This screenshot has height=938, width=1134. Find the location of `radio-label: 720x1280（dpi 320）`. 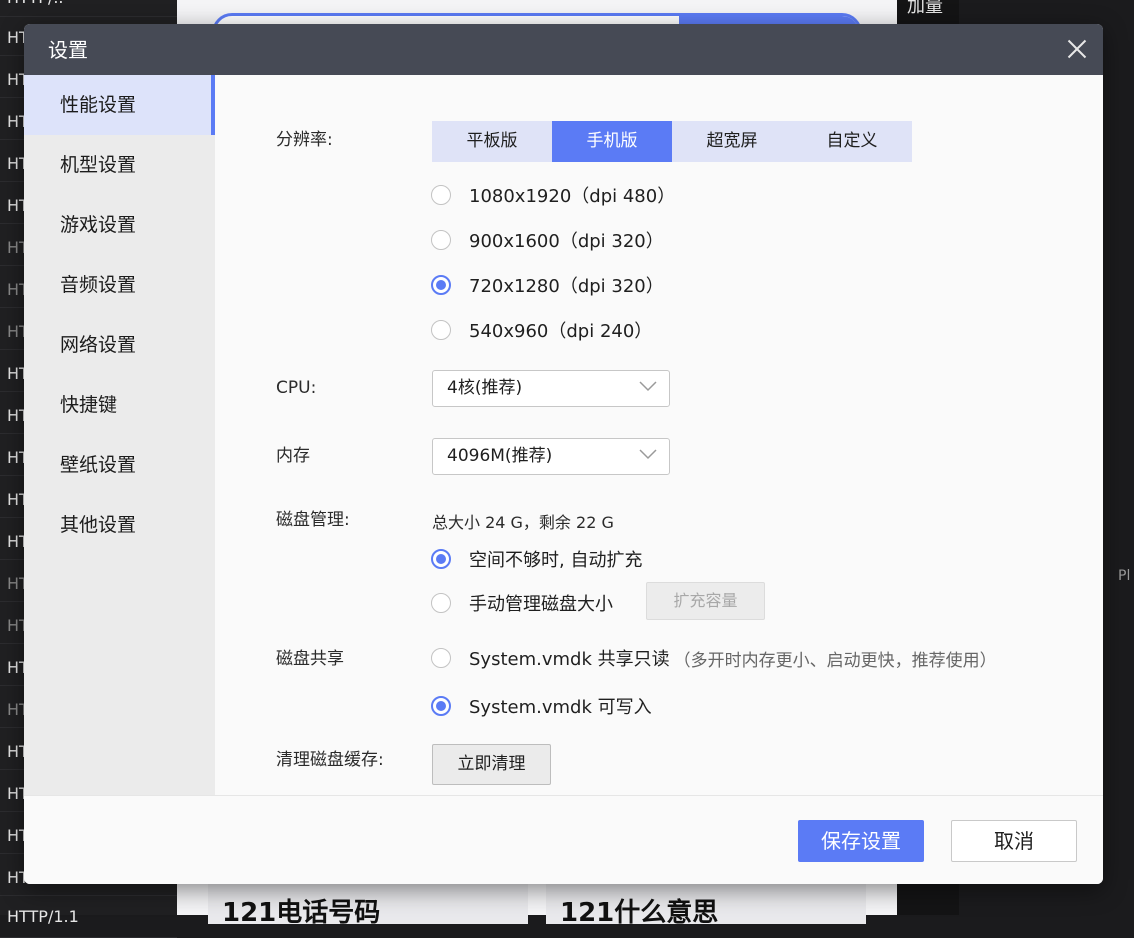

radio-label: 720x1280（dpi 320） is located at coordinates (566, 286).